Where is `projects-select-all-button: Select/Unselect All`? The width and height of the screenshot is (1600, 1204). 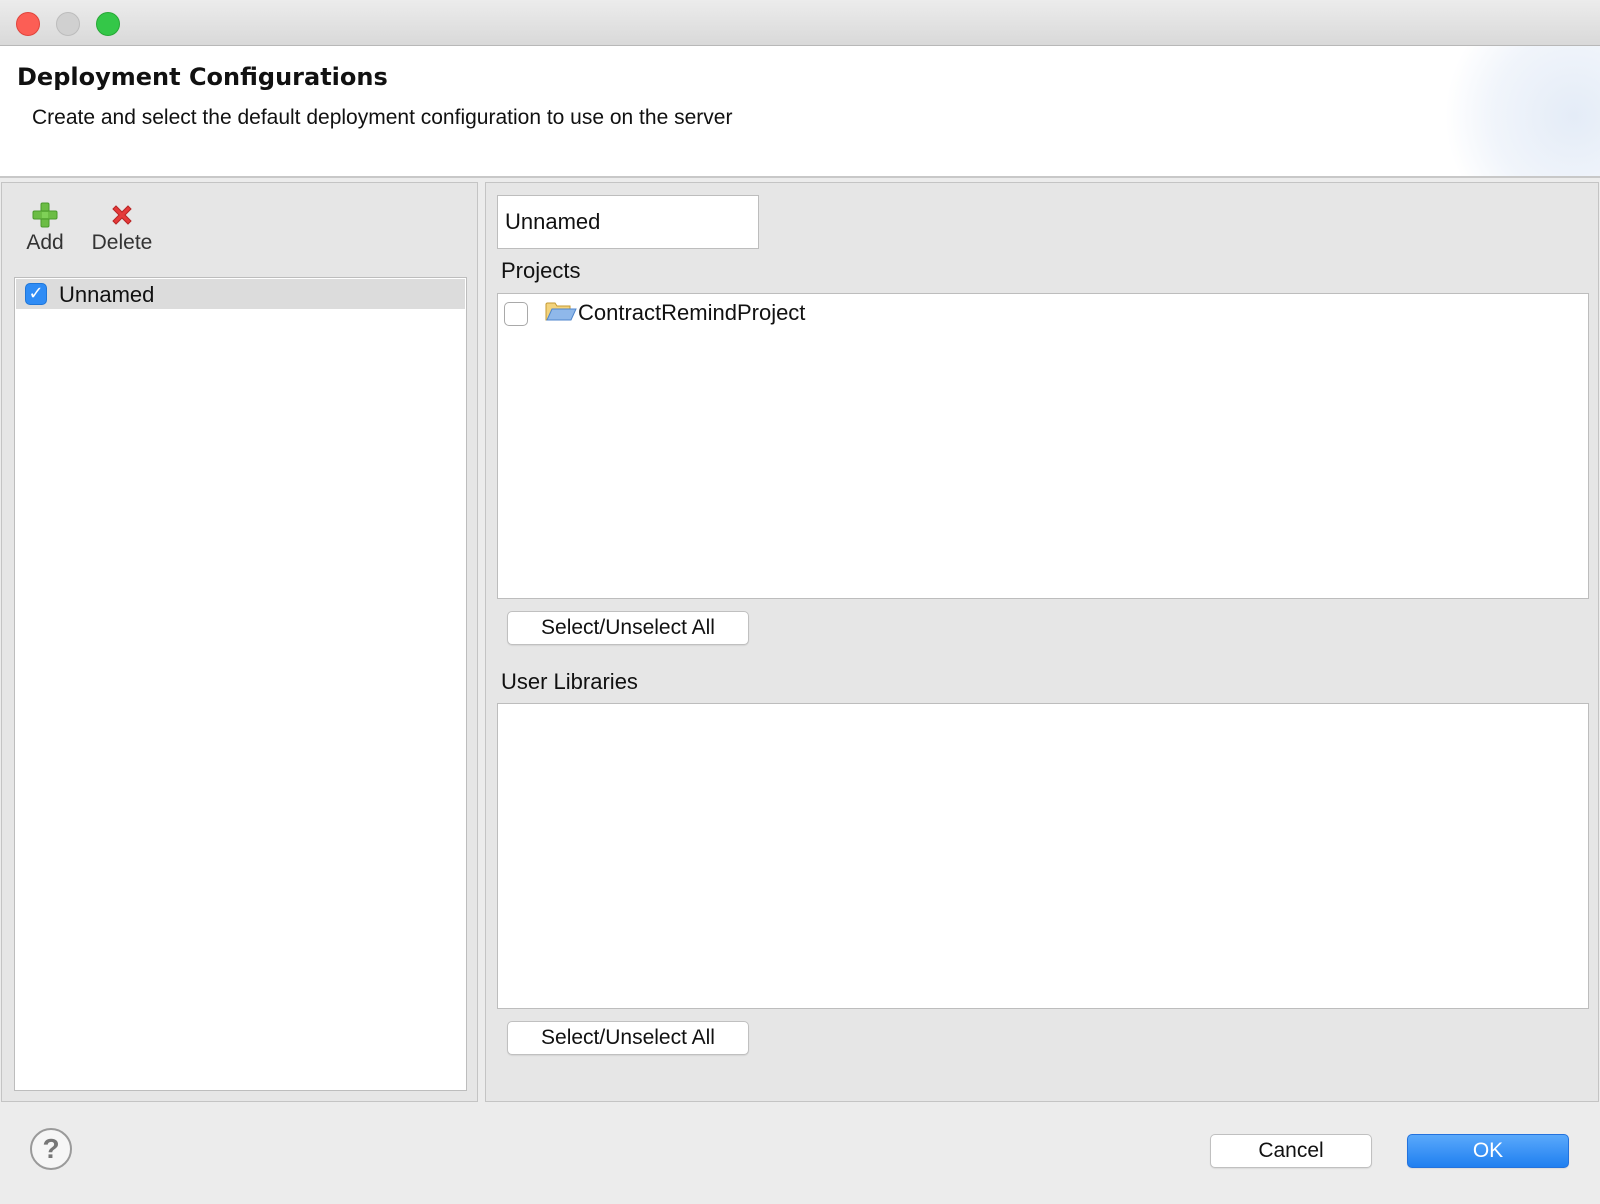 projects-select-all-button: Select/Unselect All is located at coordinates (628, 628).